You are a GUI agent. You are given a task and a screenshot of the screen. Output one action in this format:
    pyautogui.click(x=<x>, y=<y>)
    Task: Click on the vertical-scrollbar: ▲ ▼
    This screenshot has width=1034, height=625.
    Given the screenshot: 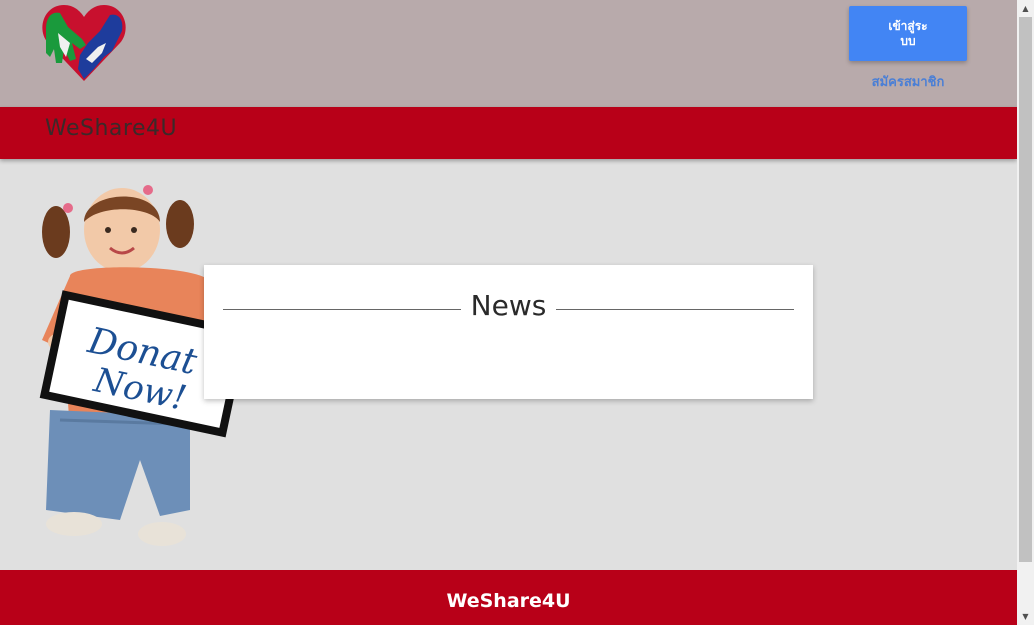 What is the action you would take?
    pyautogui.click(x=1025, y=312)
    